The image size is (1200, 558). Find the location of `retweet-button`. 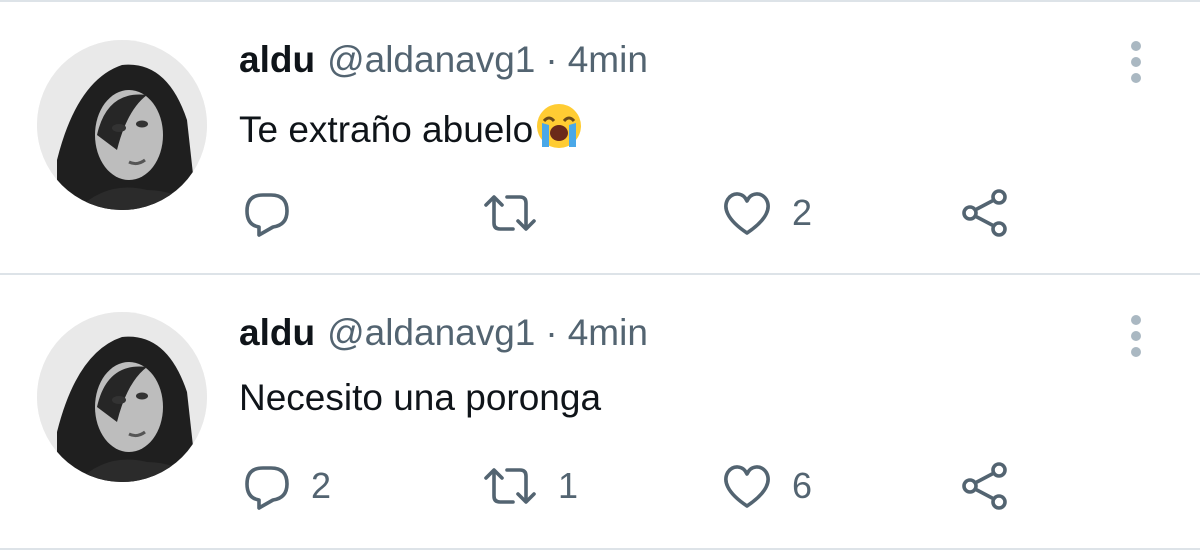

retweet-button is located at coordinates (520, 213).